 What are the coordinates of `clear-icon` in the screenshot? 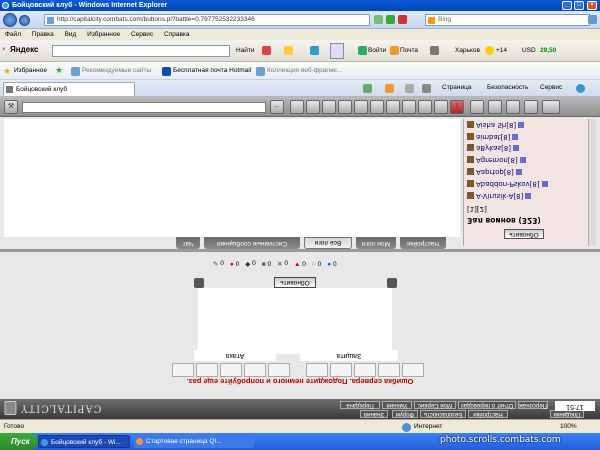 It's located at (313, 107).